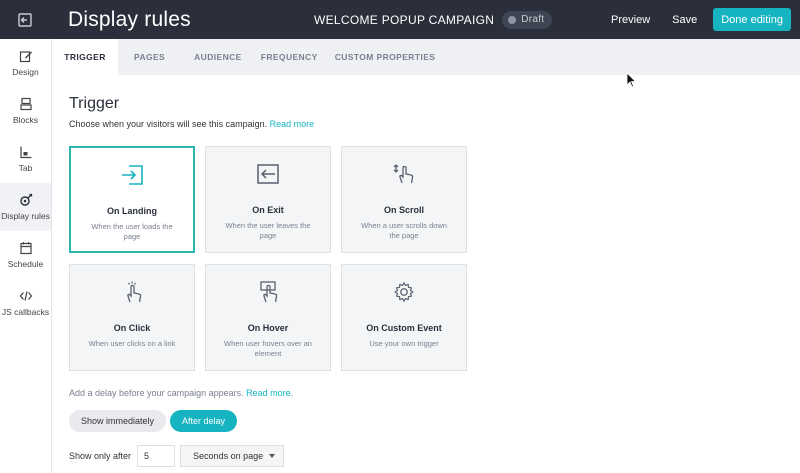 This screenshot has height=473, width=800. I want to click on campaign-name: WELCOME POPUP CAMPAIGN Draft, so click(433, 19).